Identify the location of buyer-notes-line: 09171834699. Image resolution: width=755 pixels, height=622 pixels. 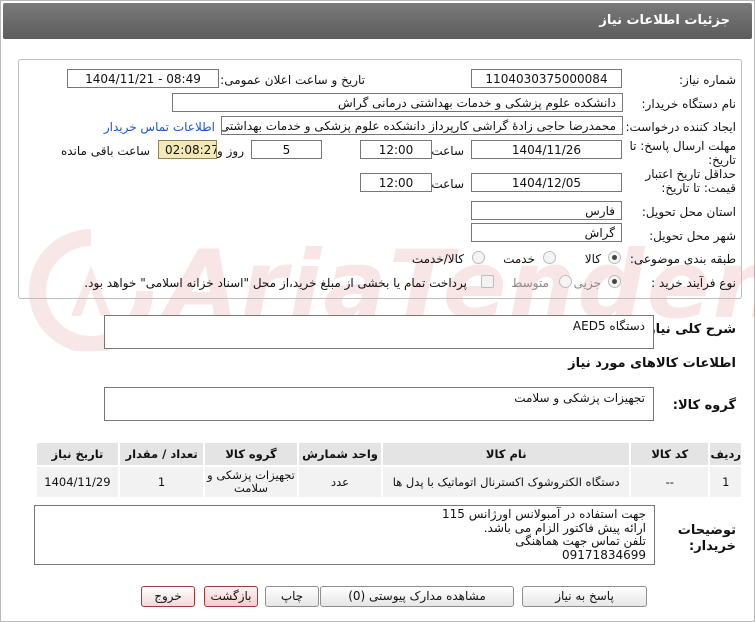
(604, 554).